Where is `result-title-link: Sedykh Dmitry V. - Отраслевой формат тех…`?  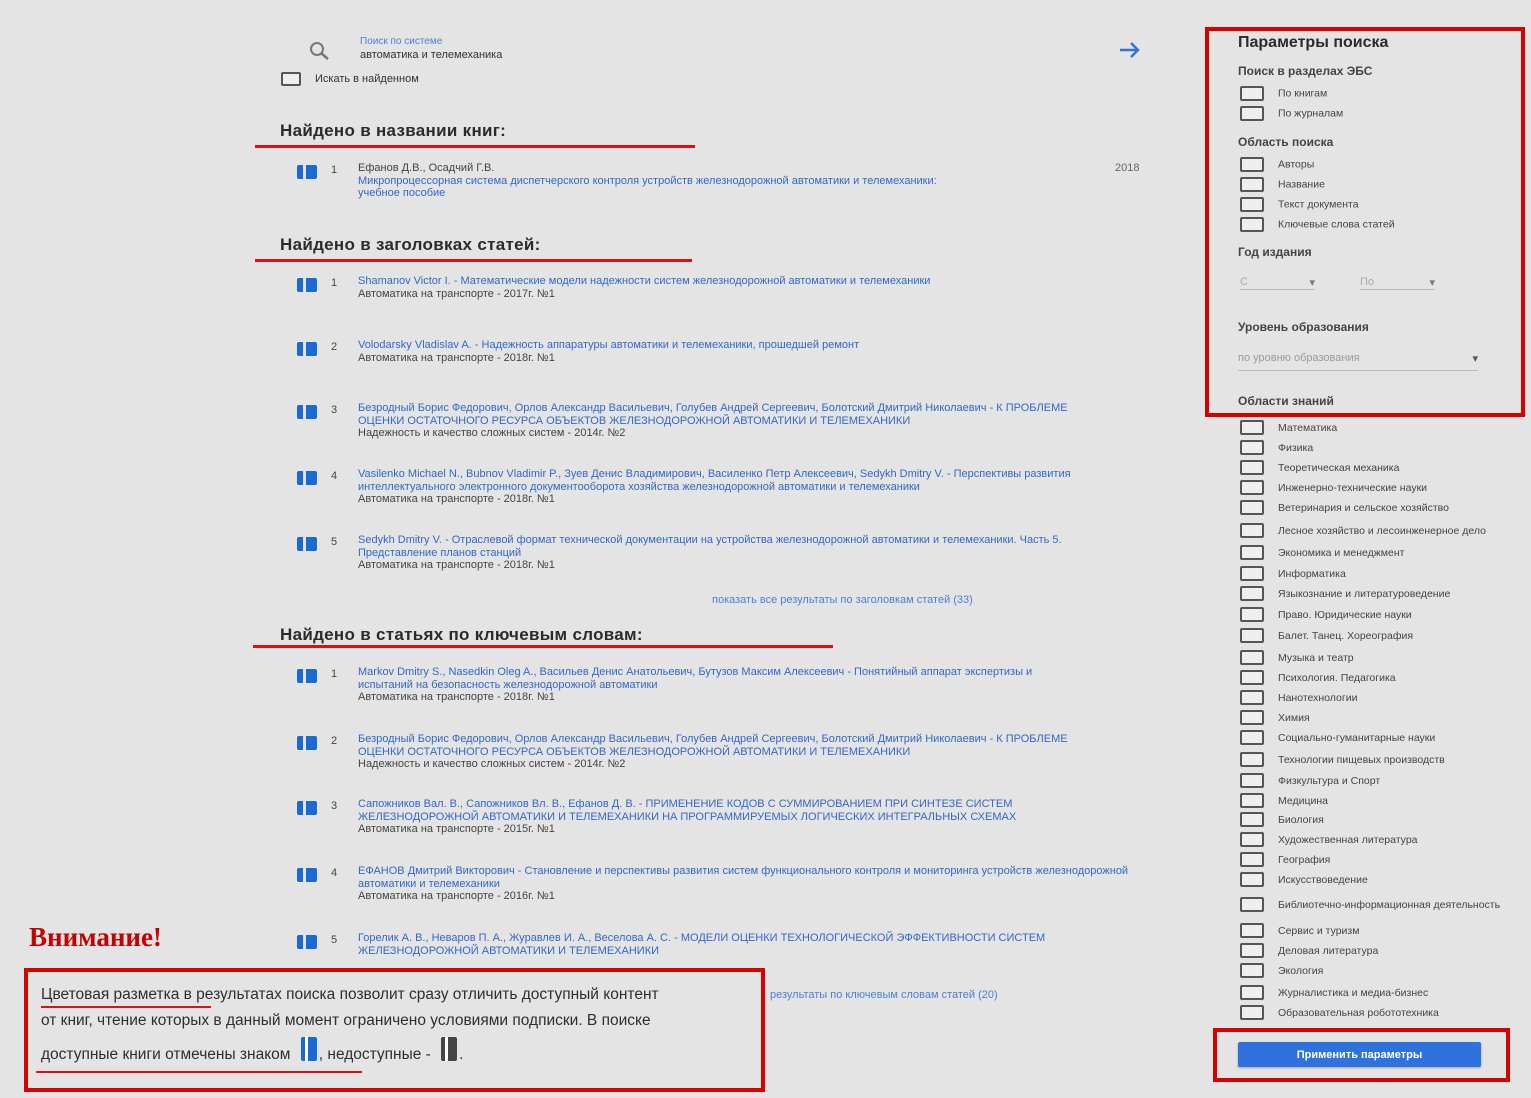
result-title-link: Sedykh Dmitry V. - Отраслевой формат тех… is located at coordinates (718, 546).